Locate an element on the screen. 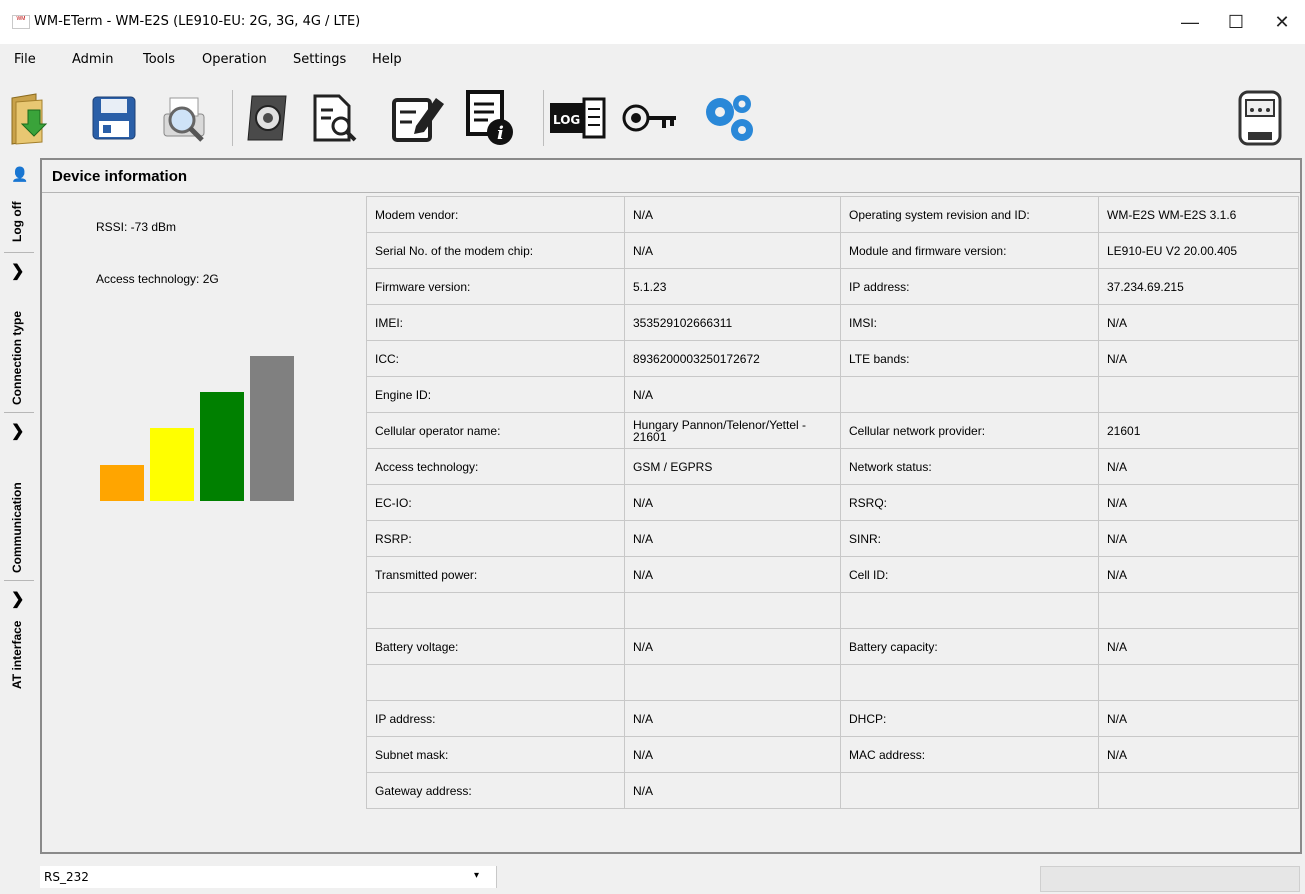  panel-header: Device information is located at coordinates (671, 176).